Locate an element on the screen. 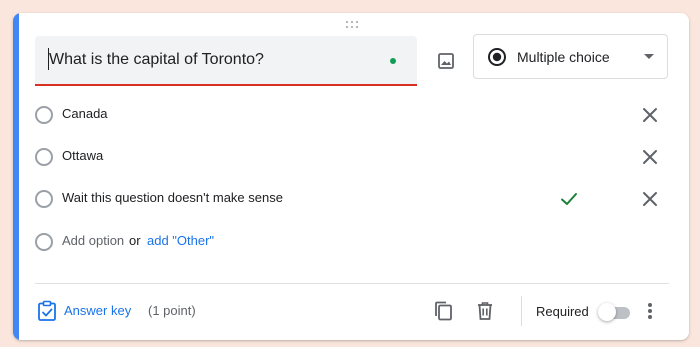  question-type-select: Multiple choice is located at coordinates (570, 56).